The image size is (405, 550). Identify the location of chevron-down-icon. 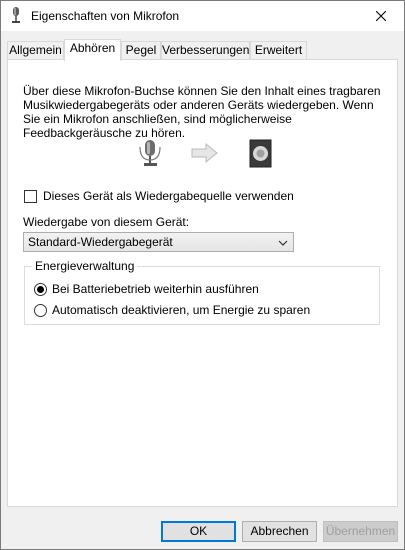
(283, 245).